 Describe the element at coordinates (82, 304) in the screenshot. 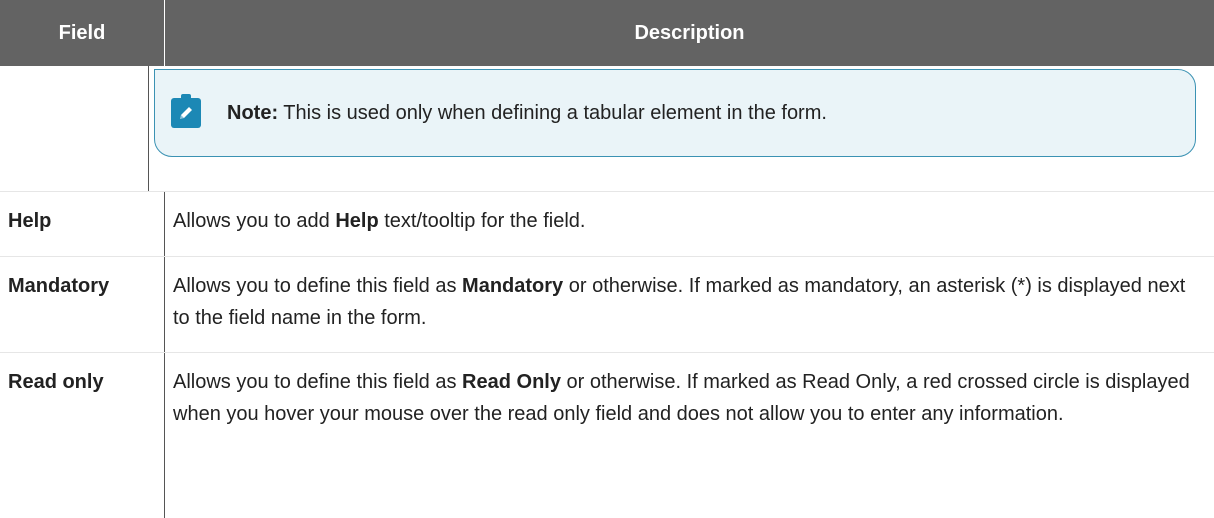

I see `field-name-mandatory: Mandatory` at that location.